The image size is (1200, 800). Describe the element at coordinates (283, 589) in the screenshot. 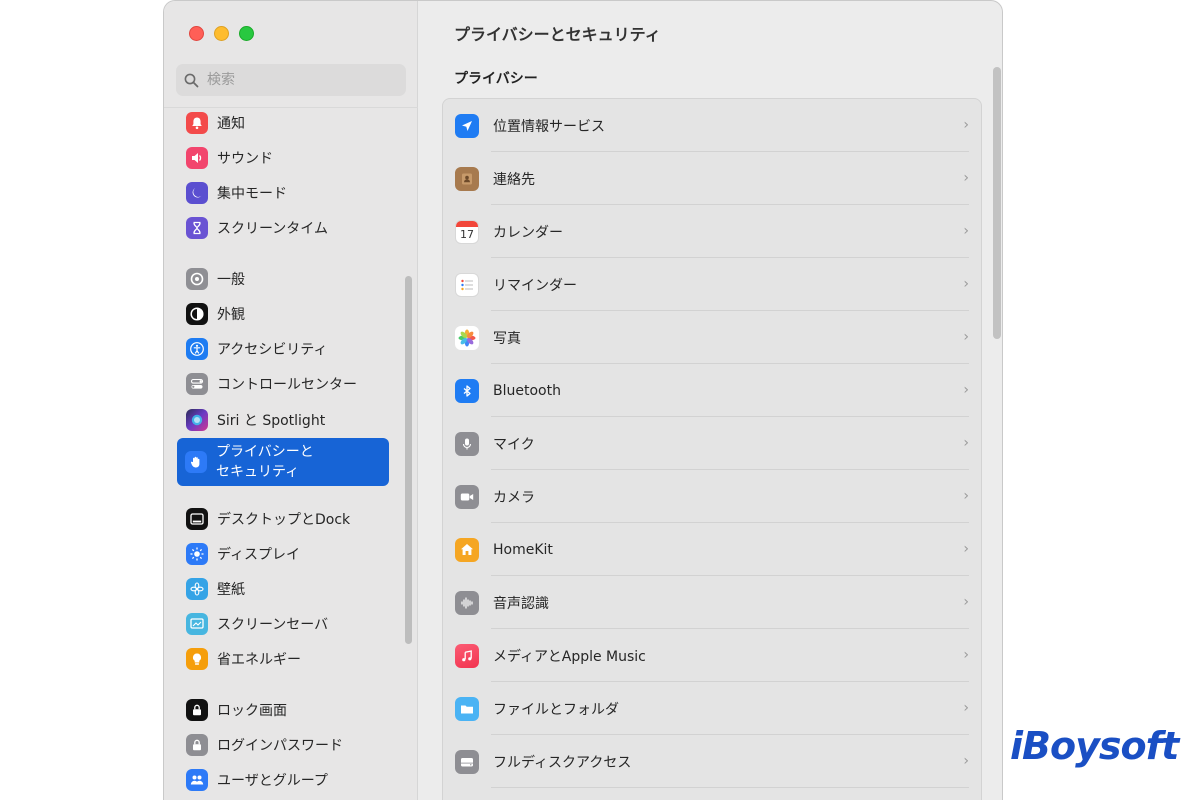

I see `sidebar-item-wallpaper: 壁紙` at that location.